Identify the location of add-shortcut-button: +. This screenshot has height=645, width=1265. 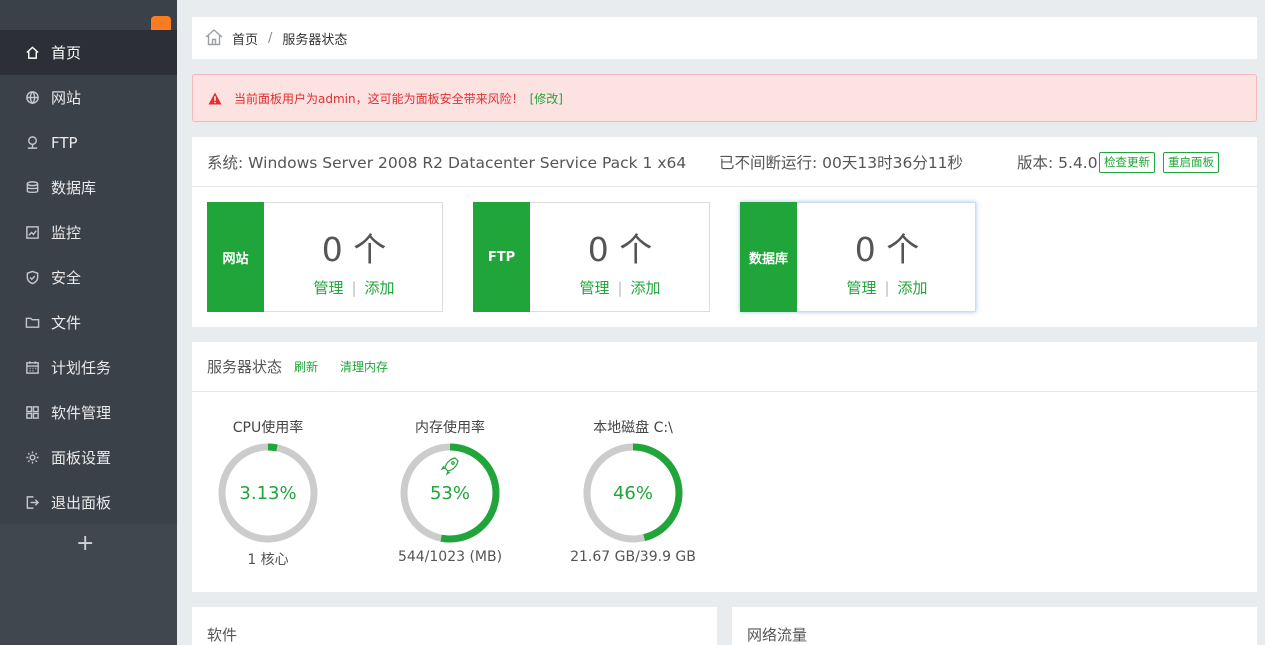
(85, 544).